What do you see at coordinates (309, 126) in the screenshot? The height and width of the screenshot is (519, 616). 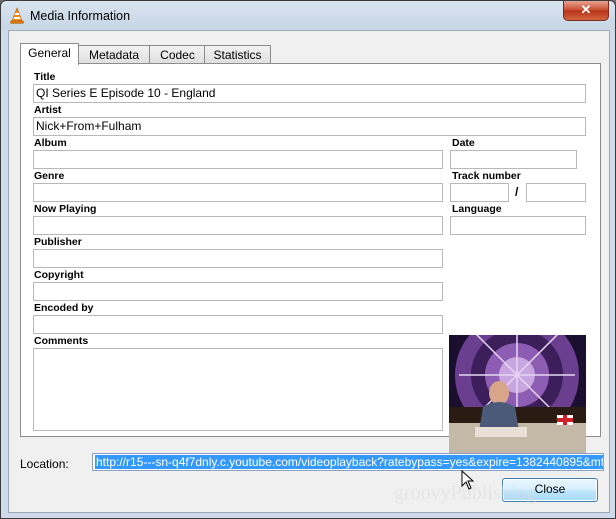 I see `artist-field: Nick+From+Fulham` at bounding box center [309, 126].